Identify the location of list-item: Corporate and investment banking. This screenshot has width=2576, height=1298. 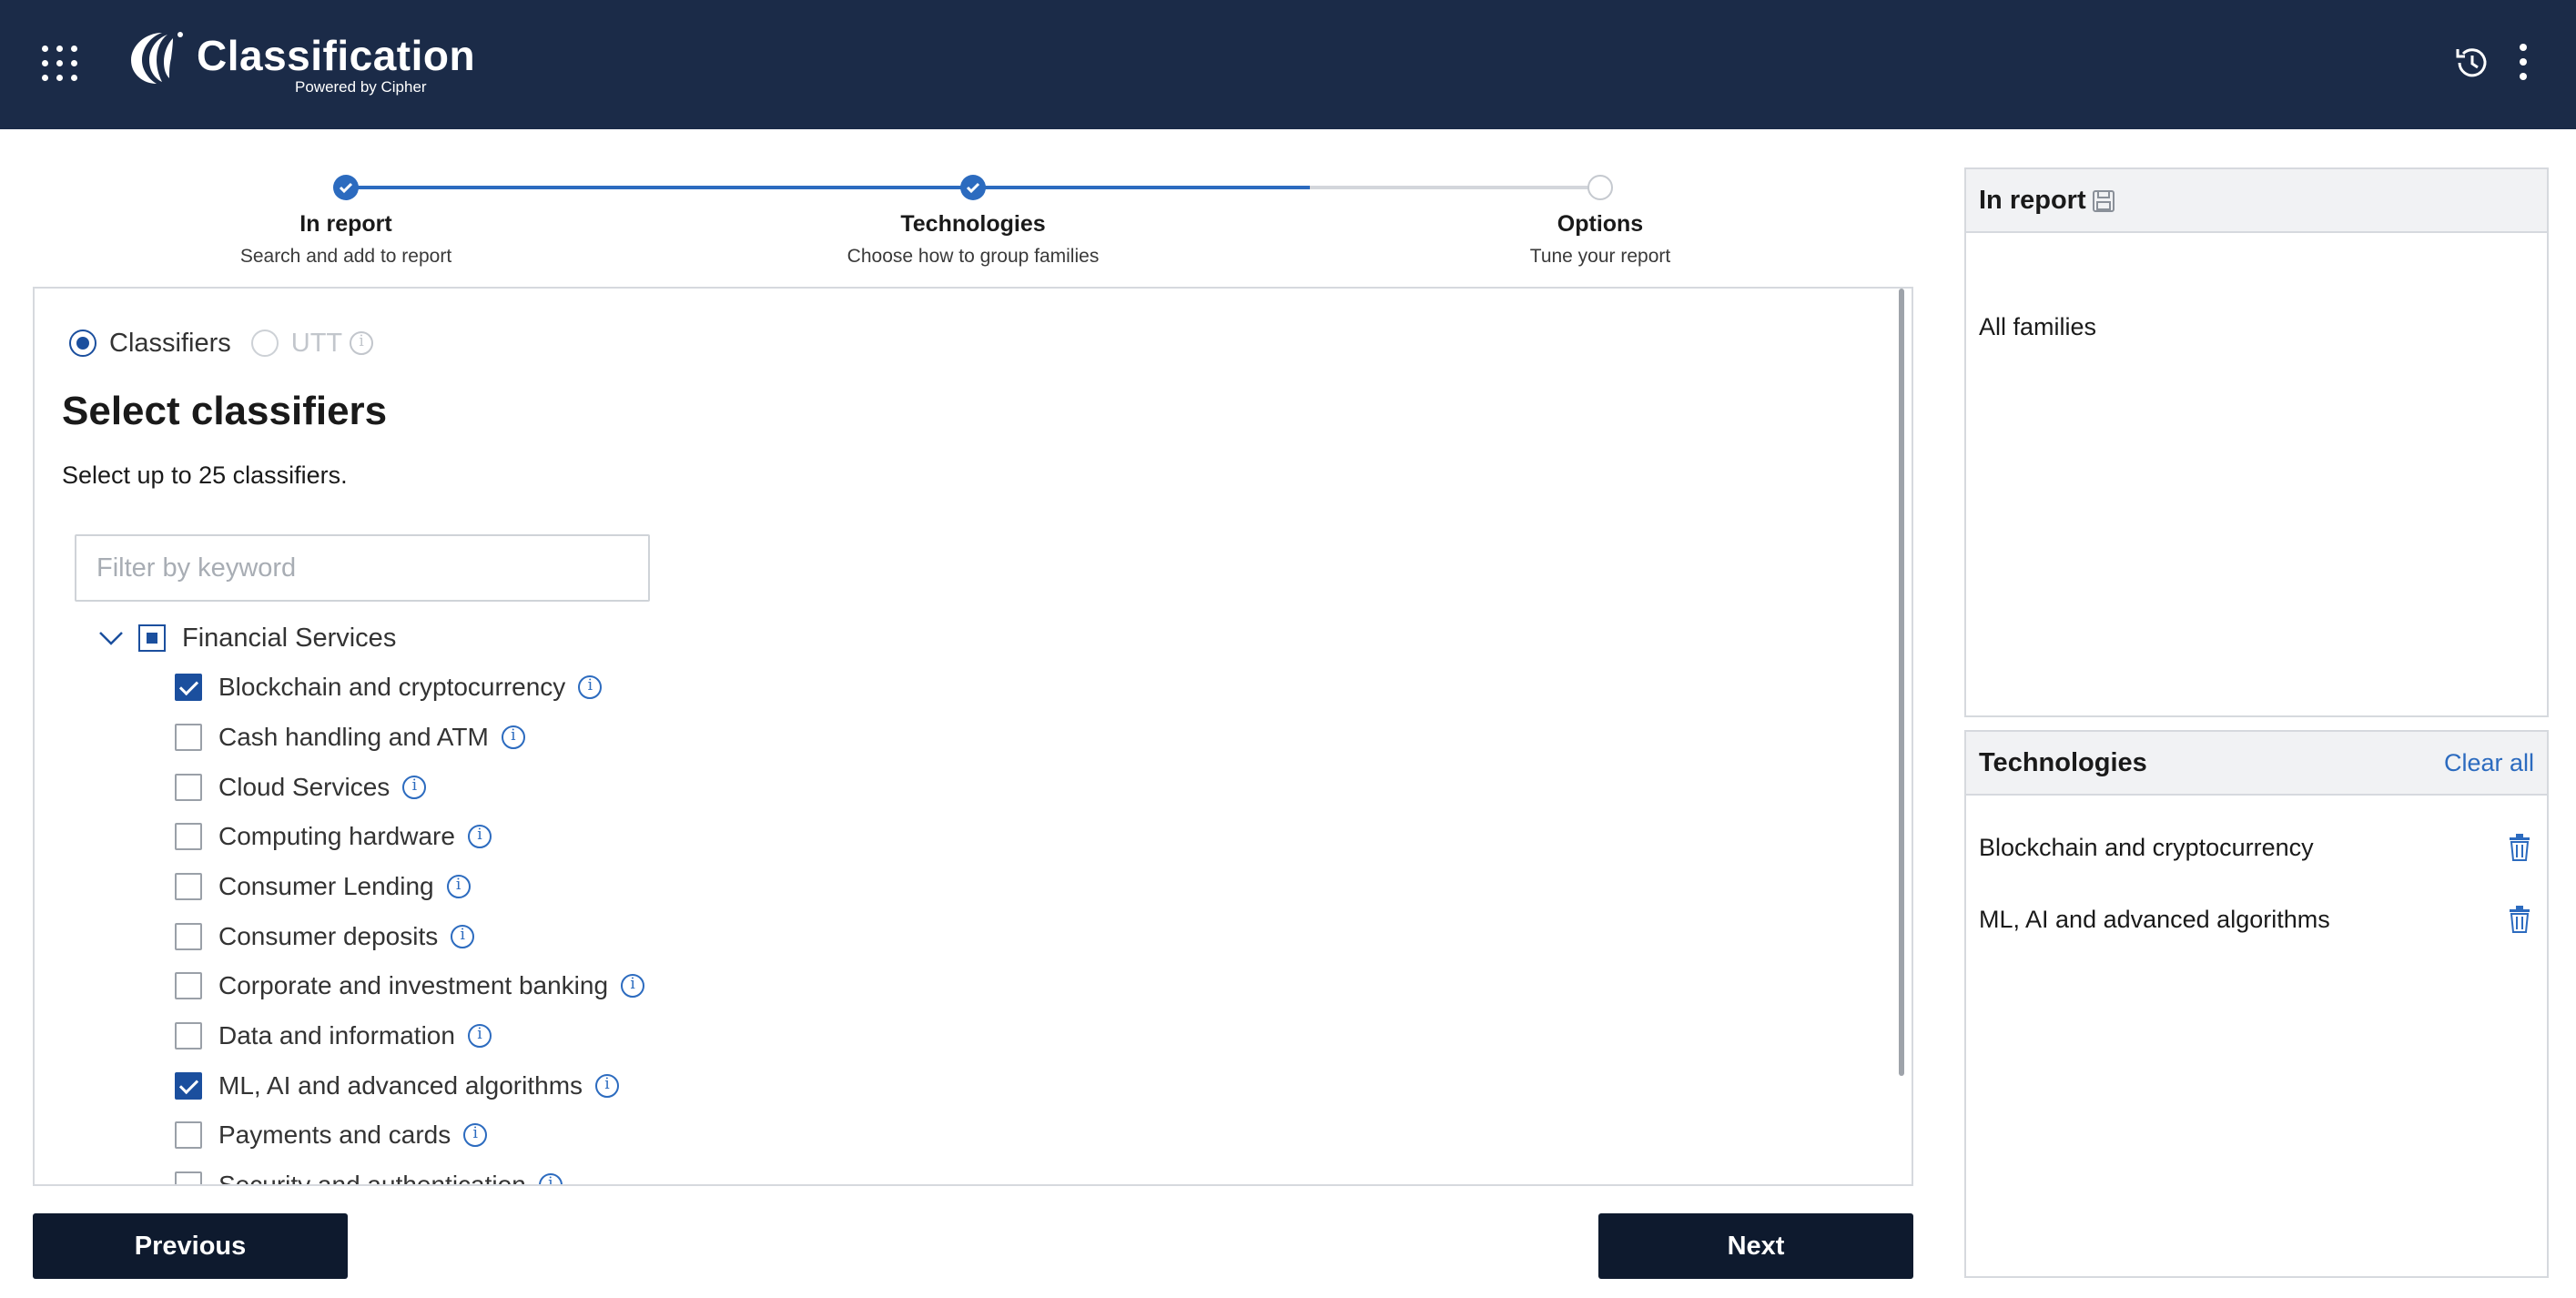
(410, 986).